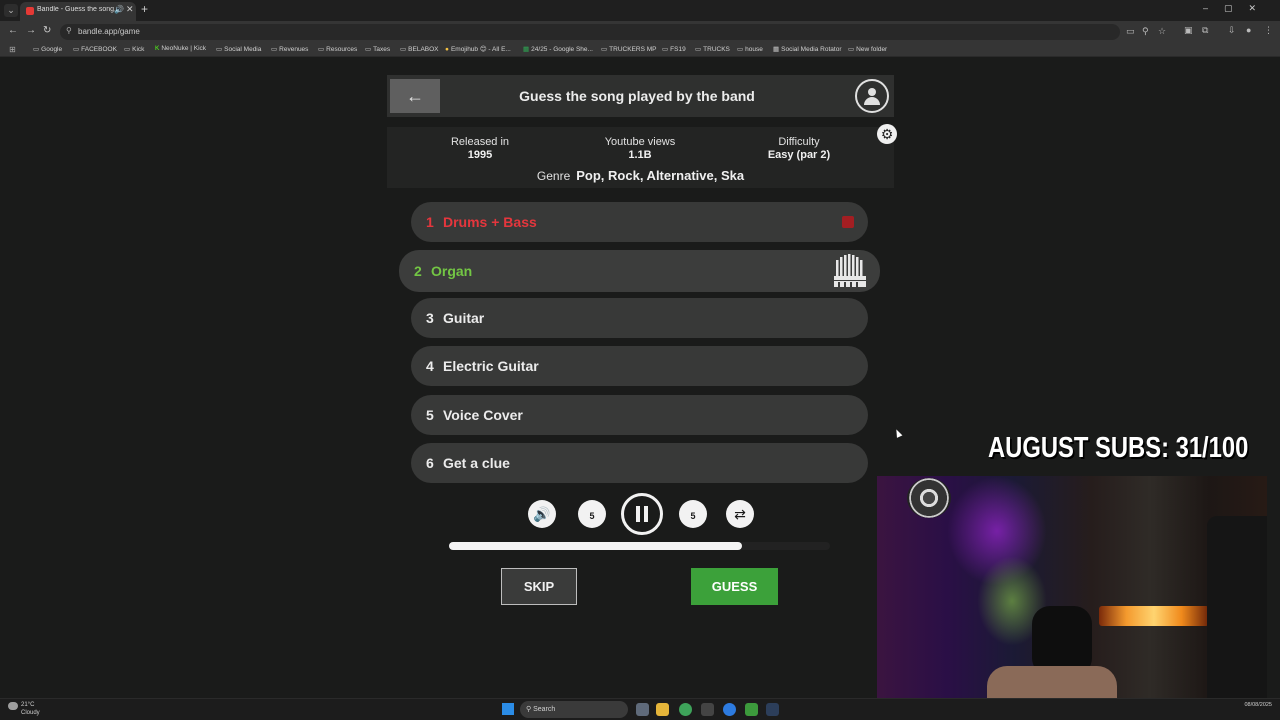 This screenshot has height=720, width=1280. I want to click on url-text: bandle.app/game, so click(109, 31).